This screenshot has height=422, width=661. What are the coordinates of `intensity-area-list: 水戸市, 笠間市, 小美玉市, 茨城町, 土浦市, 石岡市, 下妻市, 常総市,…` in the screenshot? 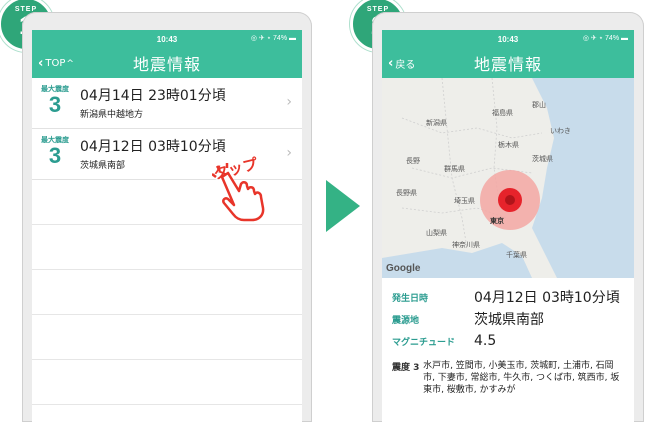 It's located at (521, 378).